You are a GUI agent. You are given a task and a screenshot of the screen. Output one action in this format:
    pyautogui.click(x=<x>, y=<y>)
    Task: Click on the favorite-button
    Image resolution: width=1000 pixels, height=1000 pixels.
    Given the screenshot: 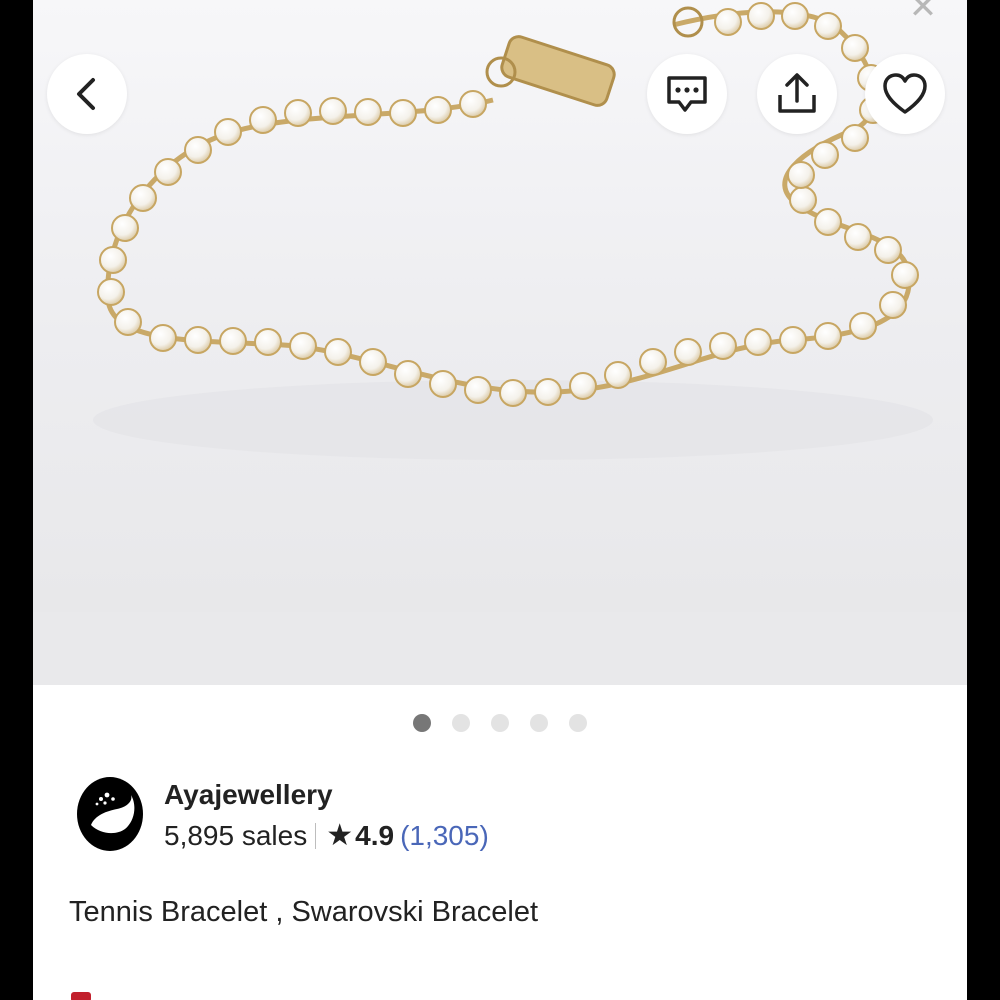 What is the action you would take?
    pyautogui.click(x=905, y=94)
    